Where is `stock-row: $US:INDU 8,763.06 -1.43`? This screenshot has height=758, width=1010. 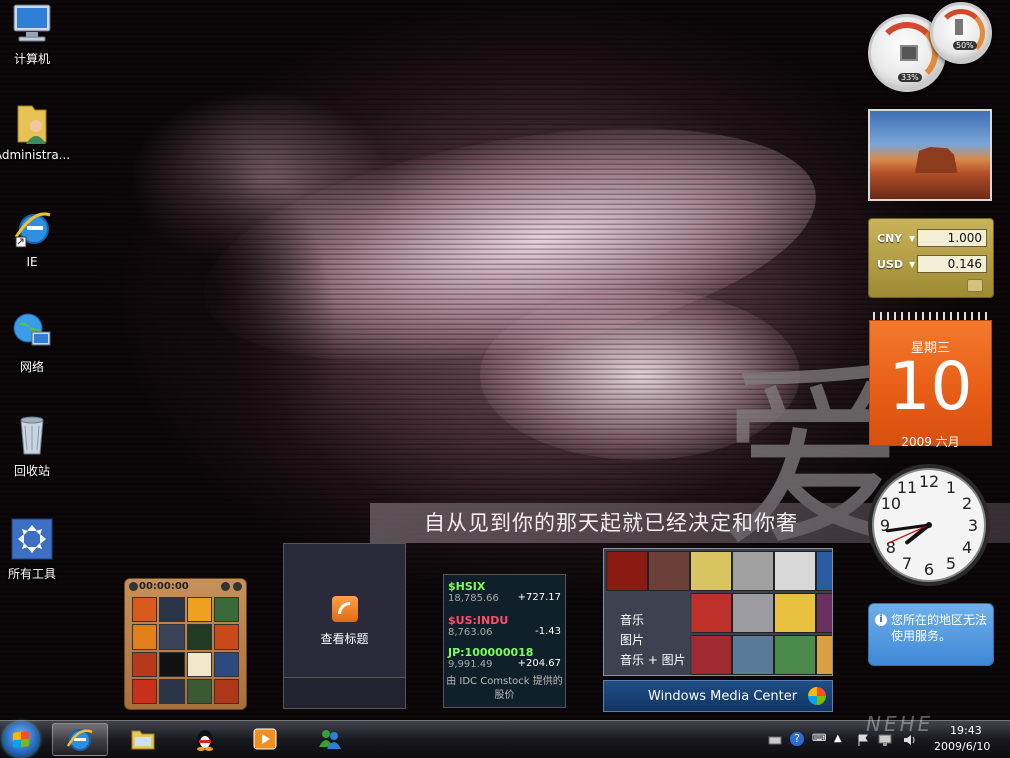
stock-row: $US:INDU 8,763.06 -1.43 is located at coordinates (504, 629).